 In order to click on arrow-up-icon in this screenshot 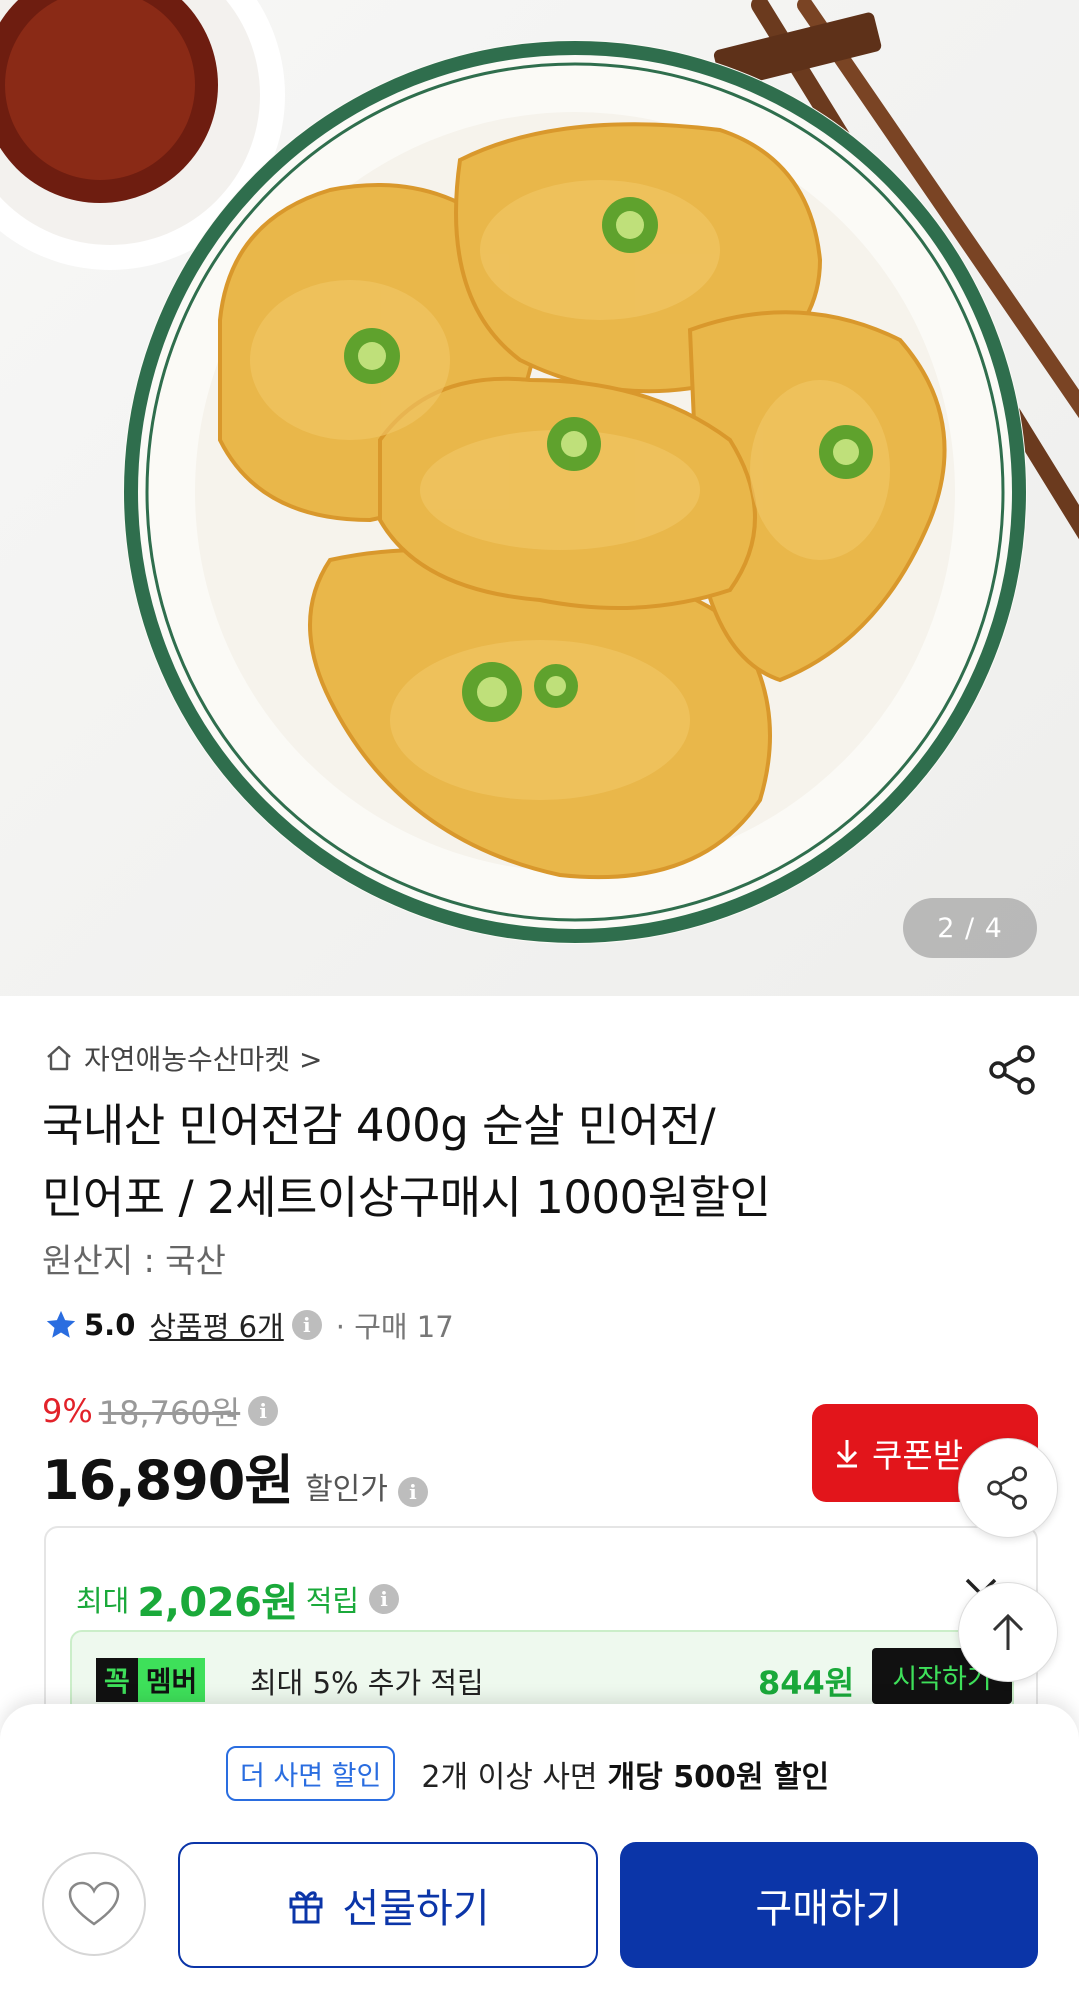, I will do `click(1008, 1631)`.